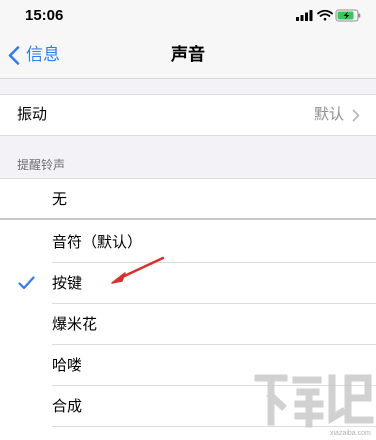 This screenshot has height=440, width=376. What do you see at coordinates (60, 199) in the screenshot?
I see `ringtone-label: 无` at bounding box center [60, 199].